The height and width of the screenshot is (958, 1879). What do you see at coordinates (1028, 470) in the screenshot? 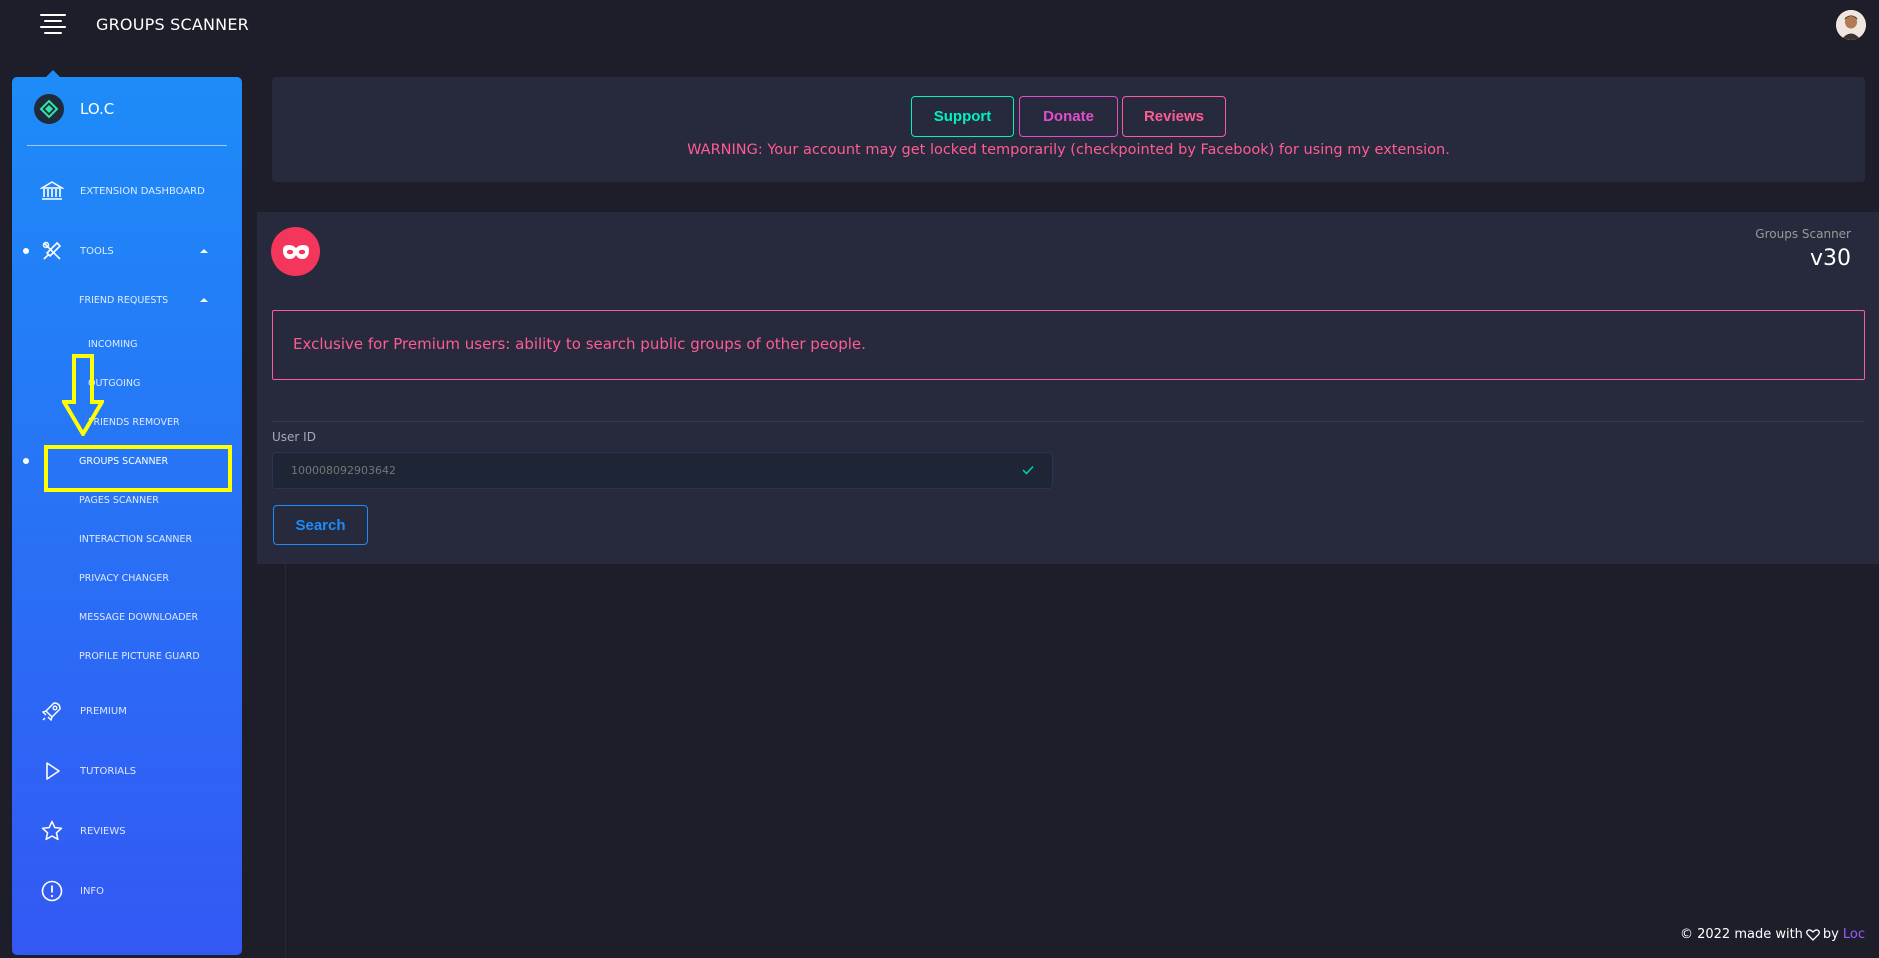
I see `check-icon` at bounding box center [1028, 470].